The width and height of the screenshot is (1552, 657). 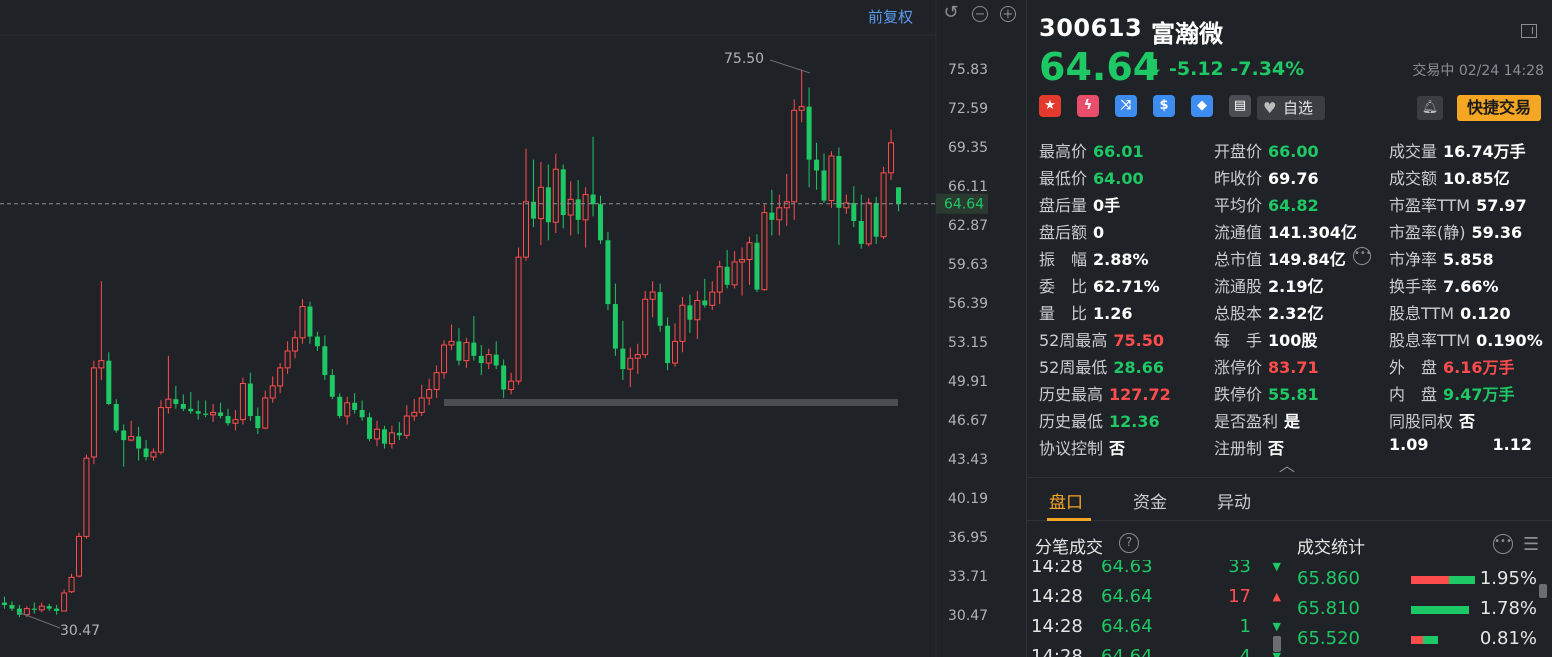 What do you see at coordinates (1240, 106) in the screenshot?
I see `doc-icon: ▤` at bounding box center [1240, 106].